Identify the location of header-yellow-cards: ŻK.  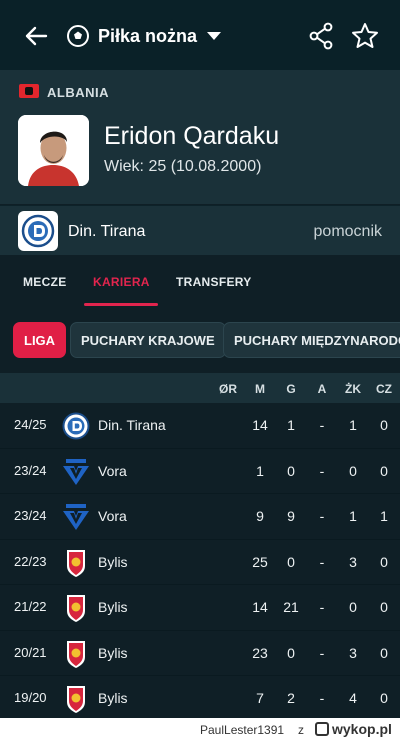
(353, 389).